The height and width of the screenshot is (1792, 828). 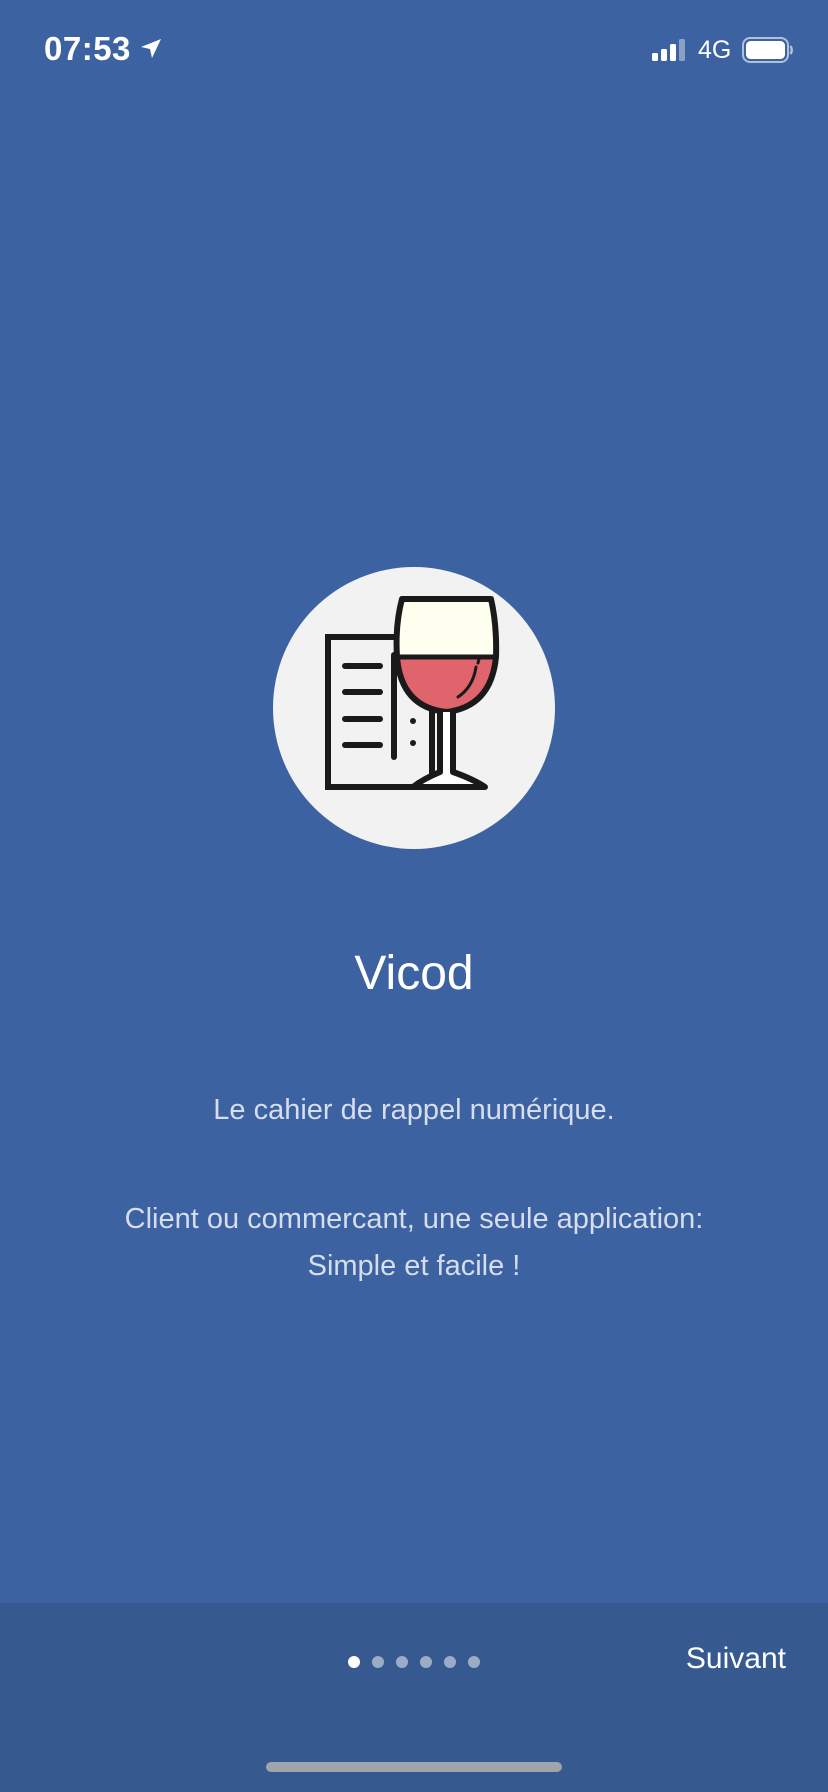 What do you see at coordinates (715, 50) in the screenshot?
I see `network-label: 4G` at bounding box center [715, 50].